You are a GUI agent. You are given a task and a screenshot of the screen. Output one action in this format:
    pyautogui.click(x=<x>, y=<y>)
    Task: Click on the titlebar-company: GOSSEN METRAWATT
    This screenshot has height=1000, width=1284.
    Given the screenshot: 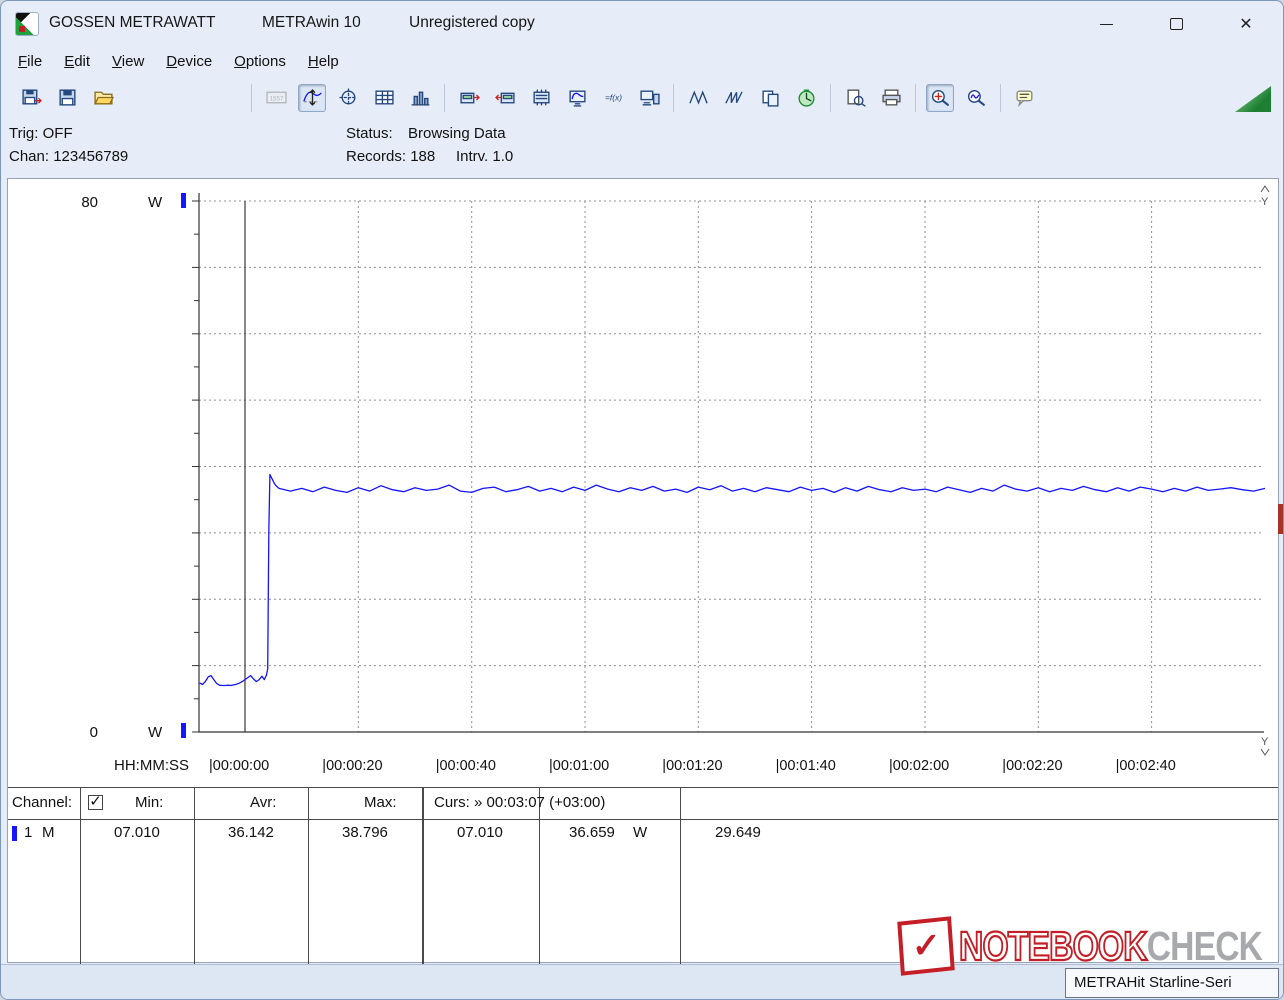 What is the action you would take?
    pyautogui.click(x=132, y=22)
    